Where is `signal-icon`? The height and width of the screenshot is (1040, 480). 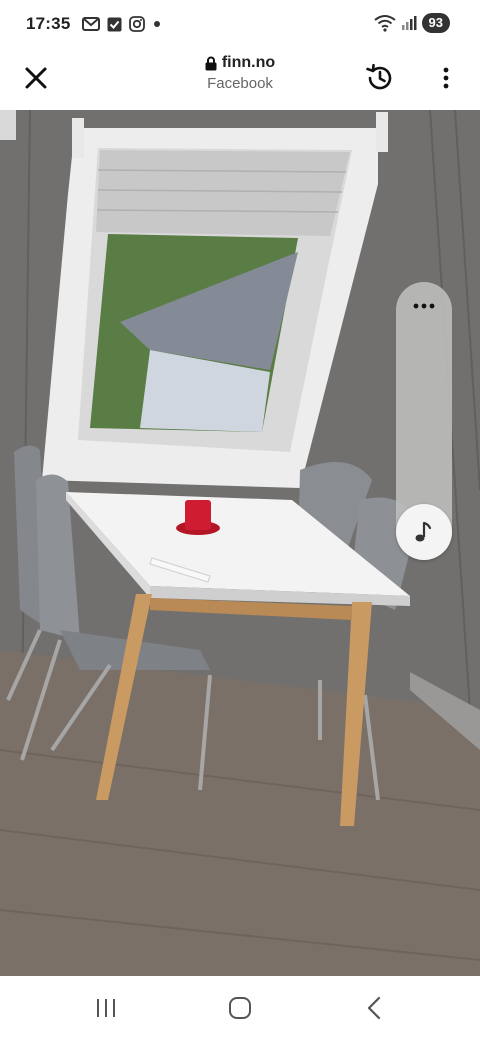 signal-icon is located at coordinates (409, 23).